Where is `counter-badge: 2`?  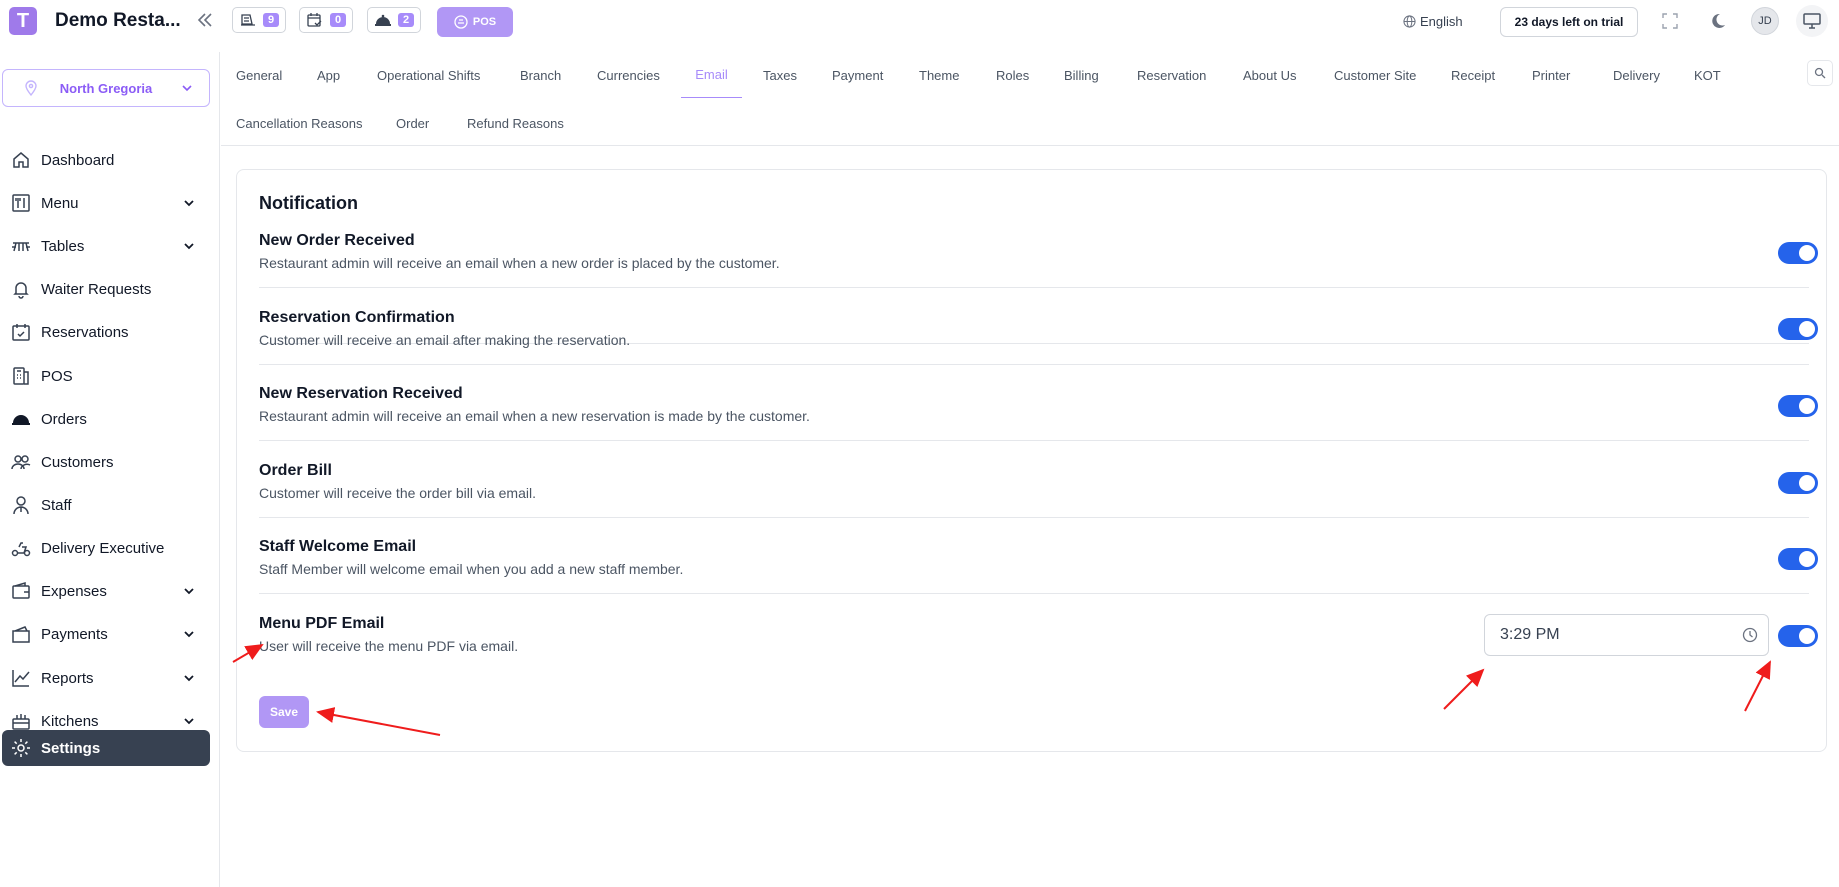 counter-badge: 2 is located at coordinates (406, 20).